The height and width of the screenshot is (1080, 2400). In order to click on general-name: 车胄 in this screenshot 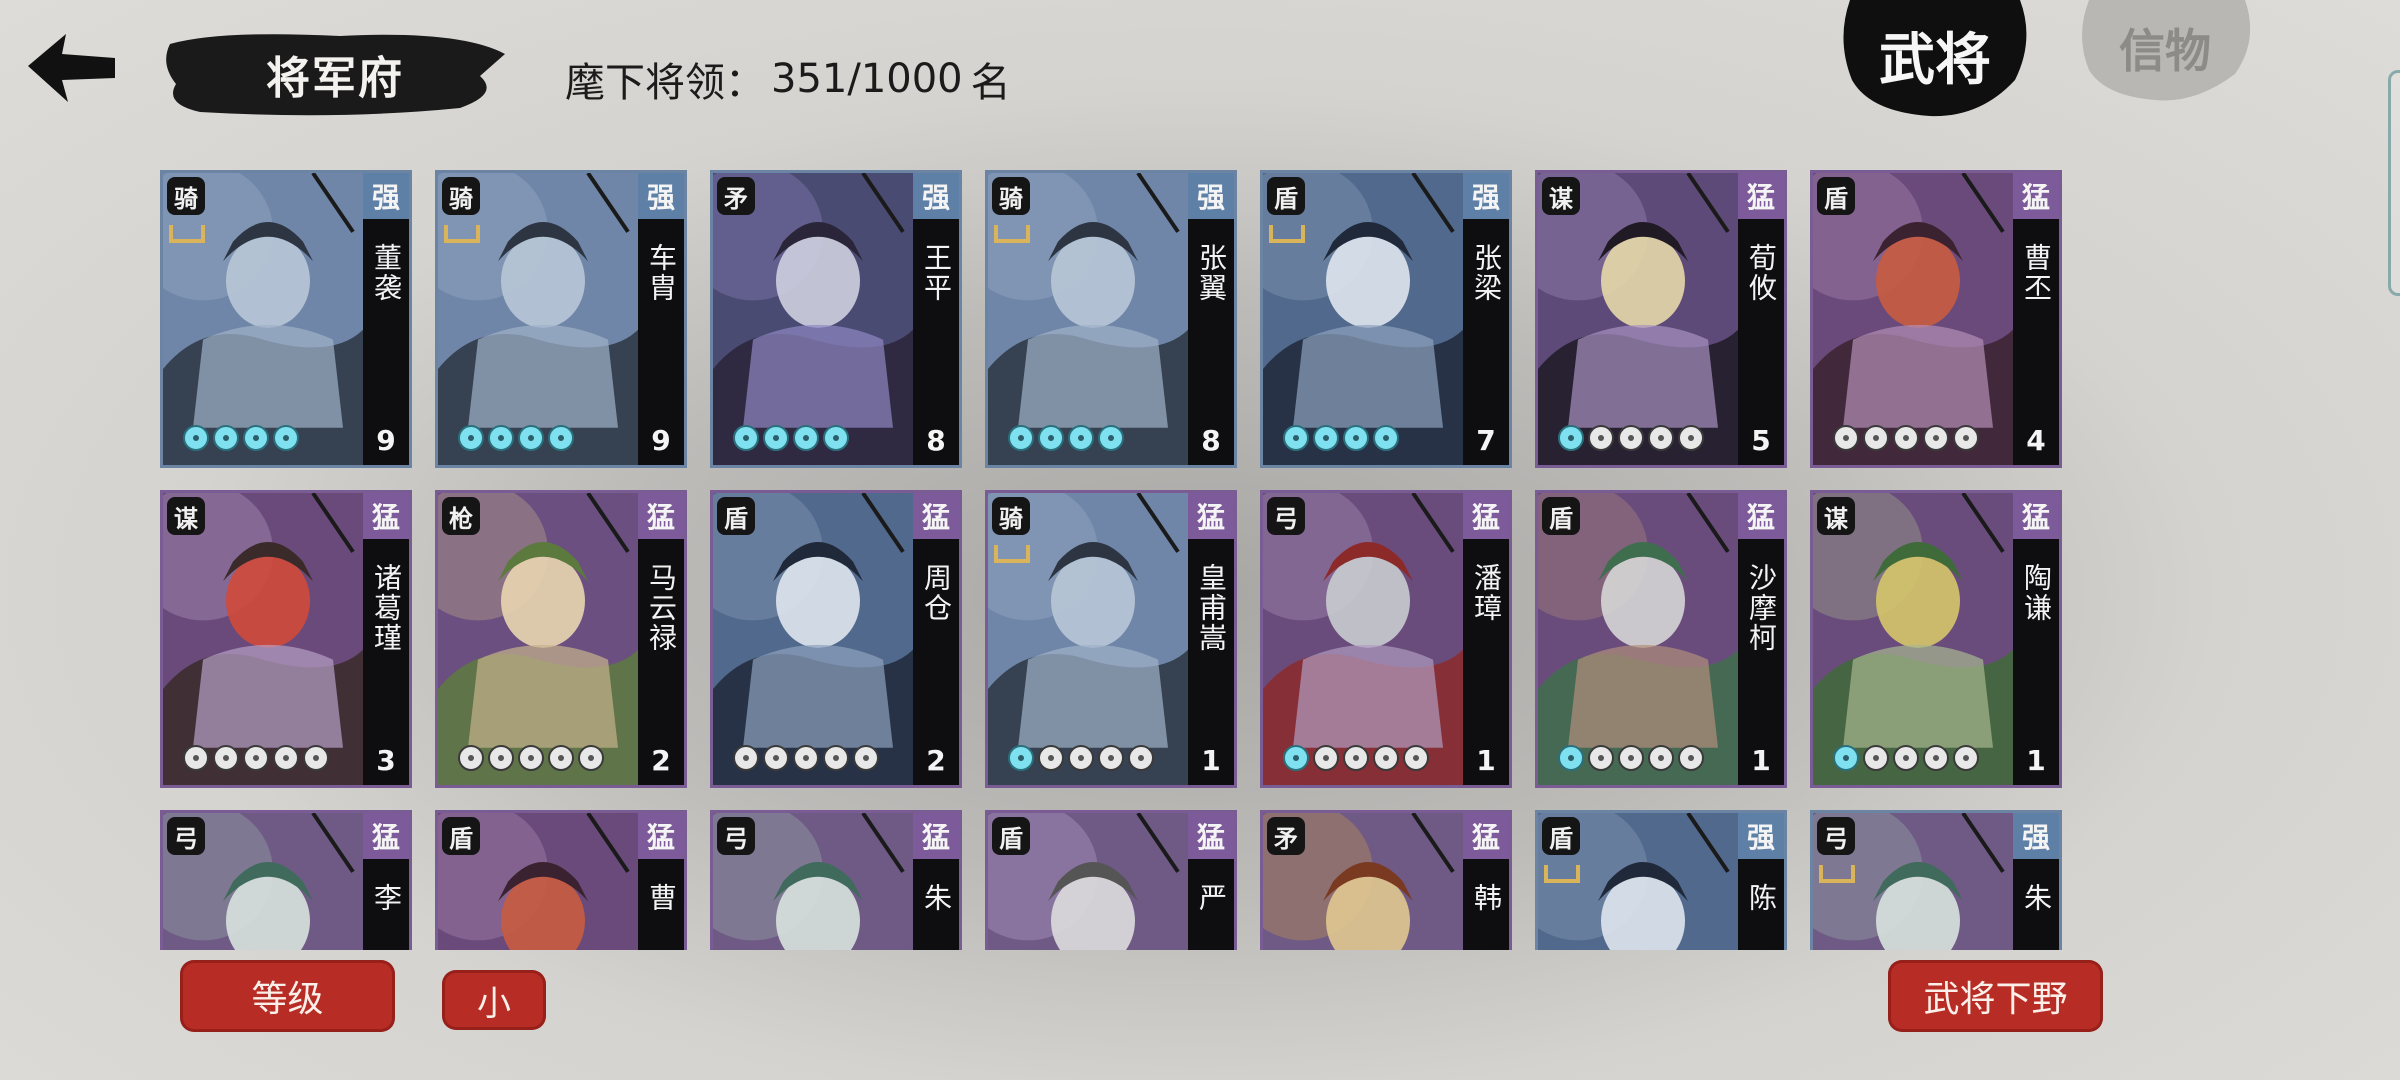, I will do `click(661, 273)`.